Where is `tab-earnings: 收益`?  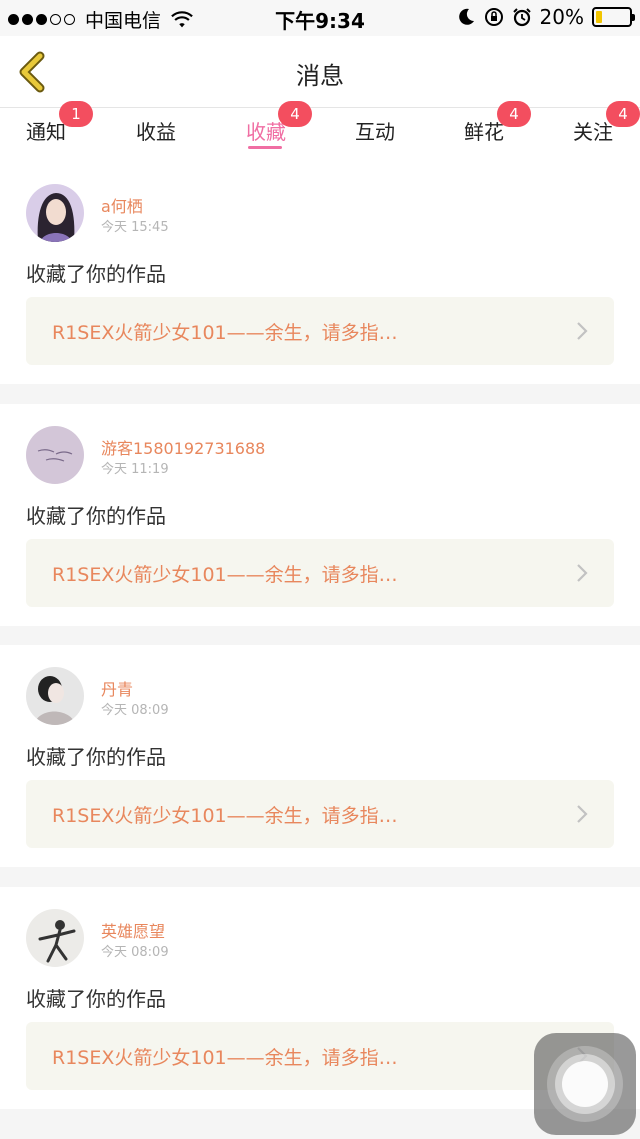 tab-earnings: 收益 is located at coordinates (156, 130).